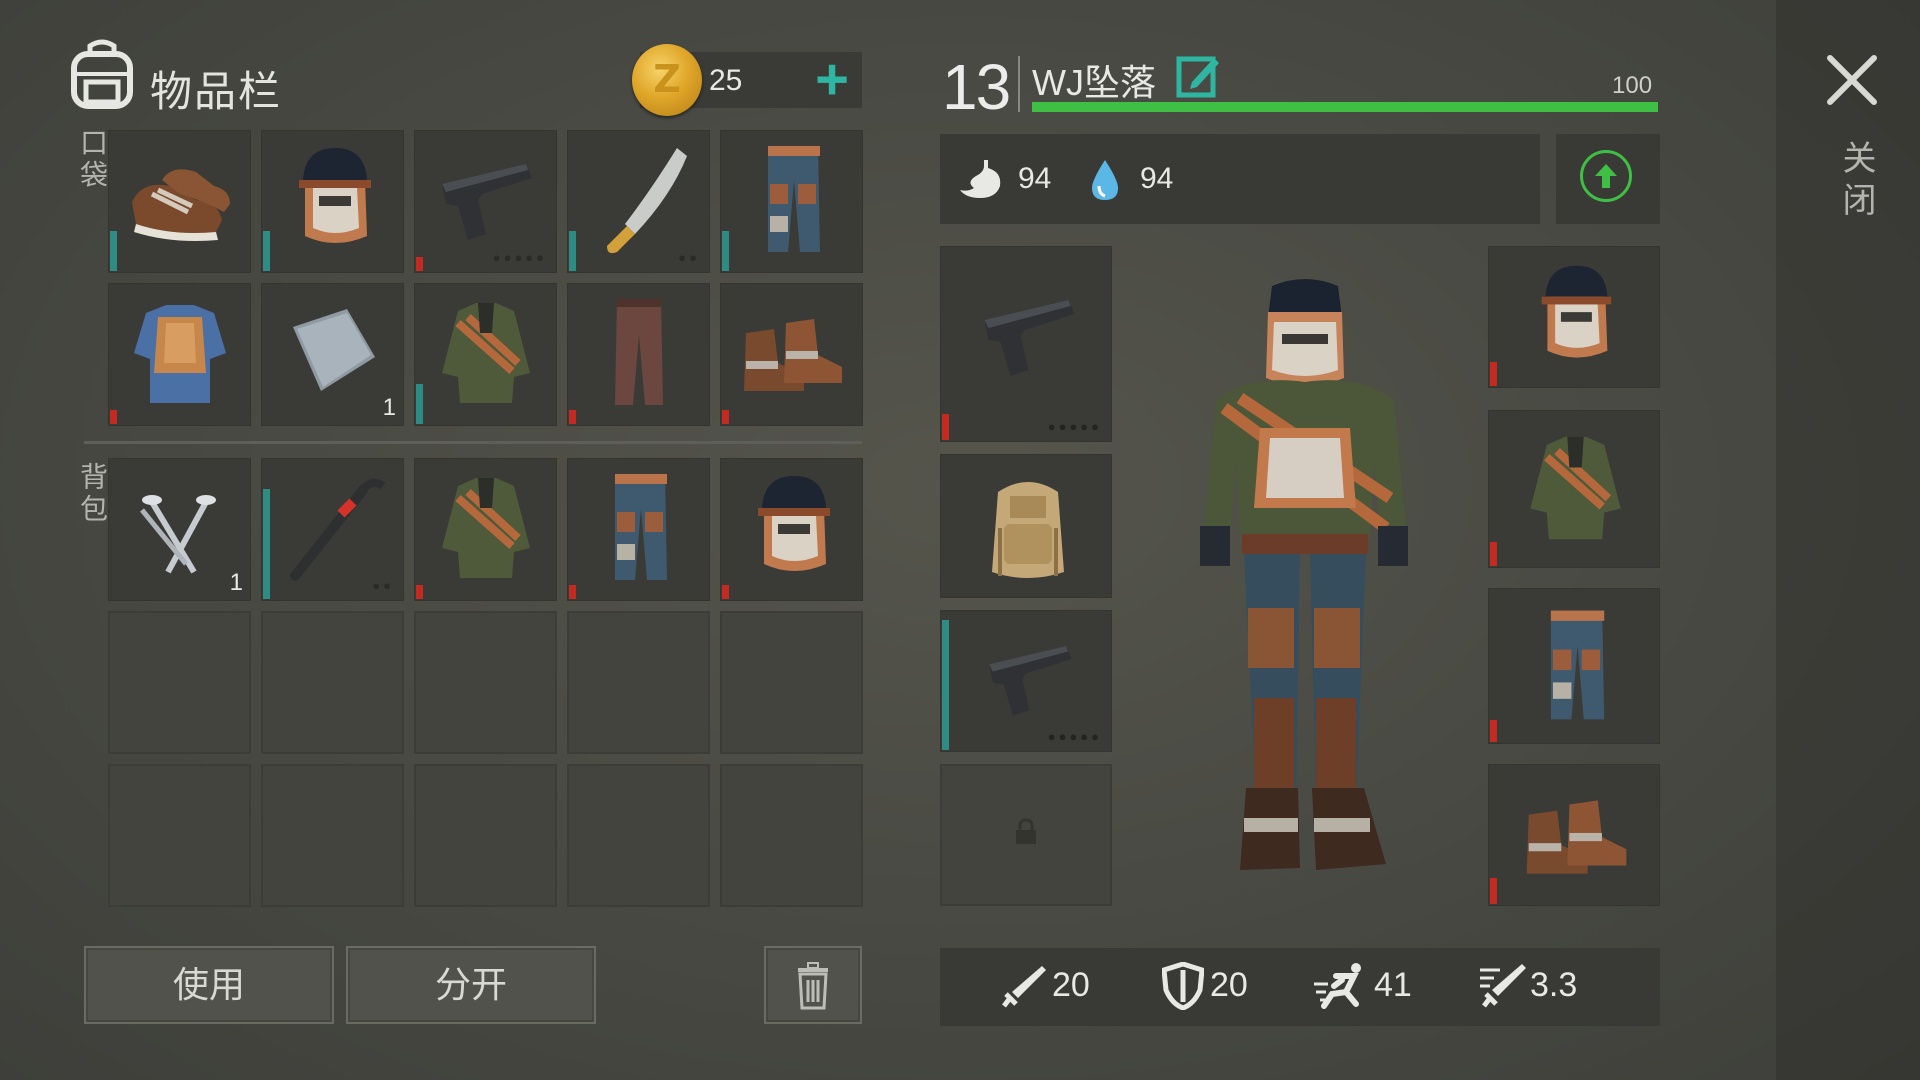 This screenshot has height=1080, width=1920. I want to click on equip-slot-weapon-secondary: ●●●●●, so click(1026, 681).